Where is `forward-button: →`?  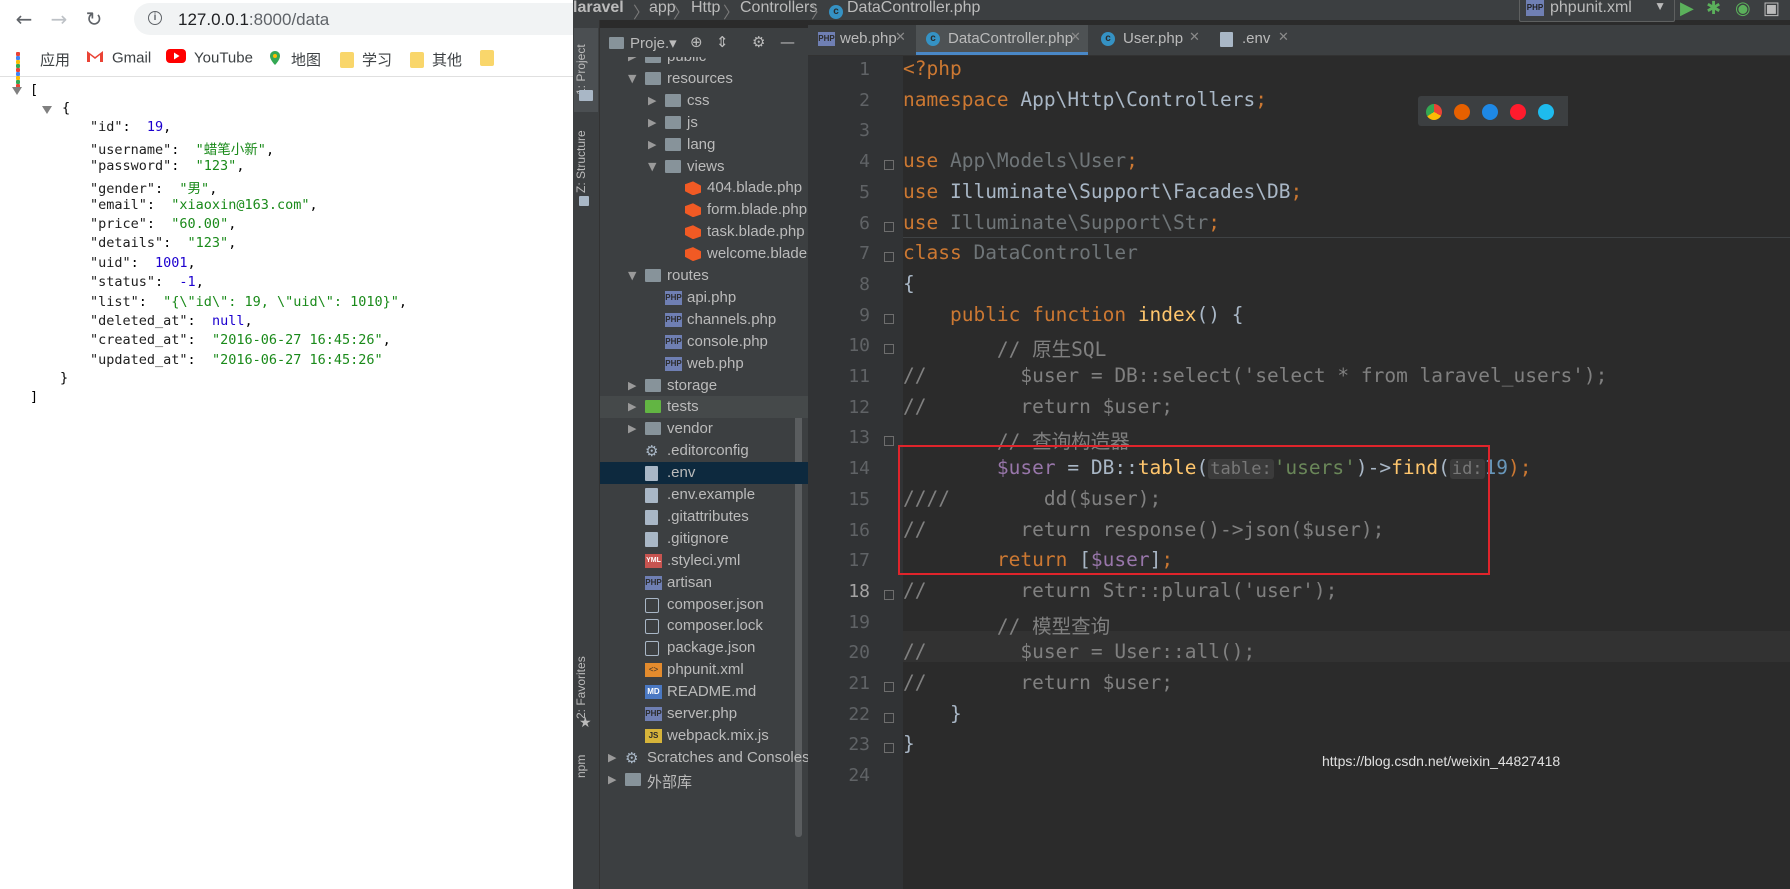 forward-button: → is located at coordinates (59, 19).